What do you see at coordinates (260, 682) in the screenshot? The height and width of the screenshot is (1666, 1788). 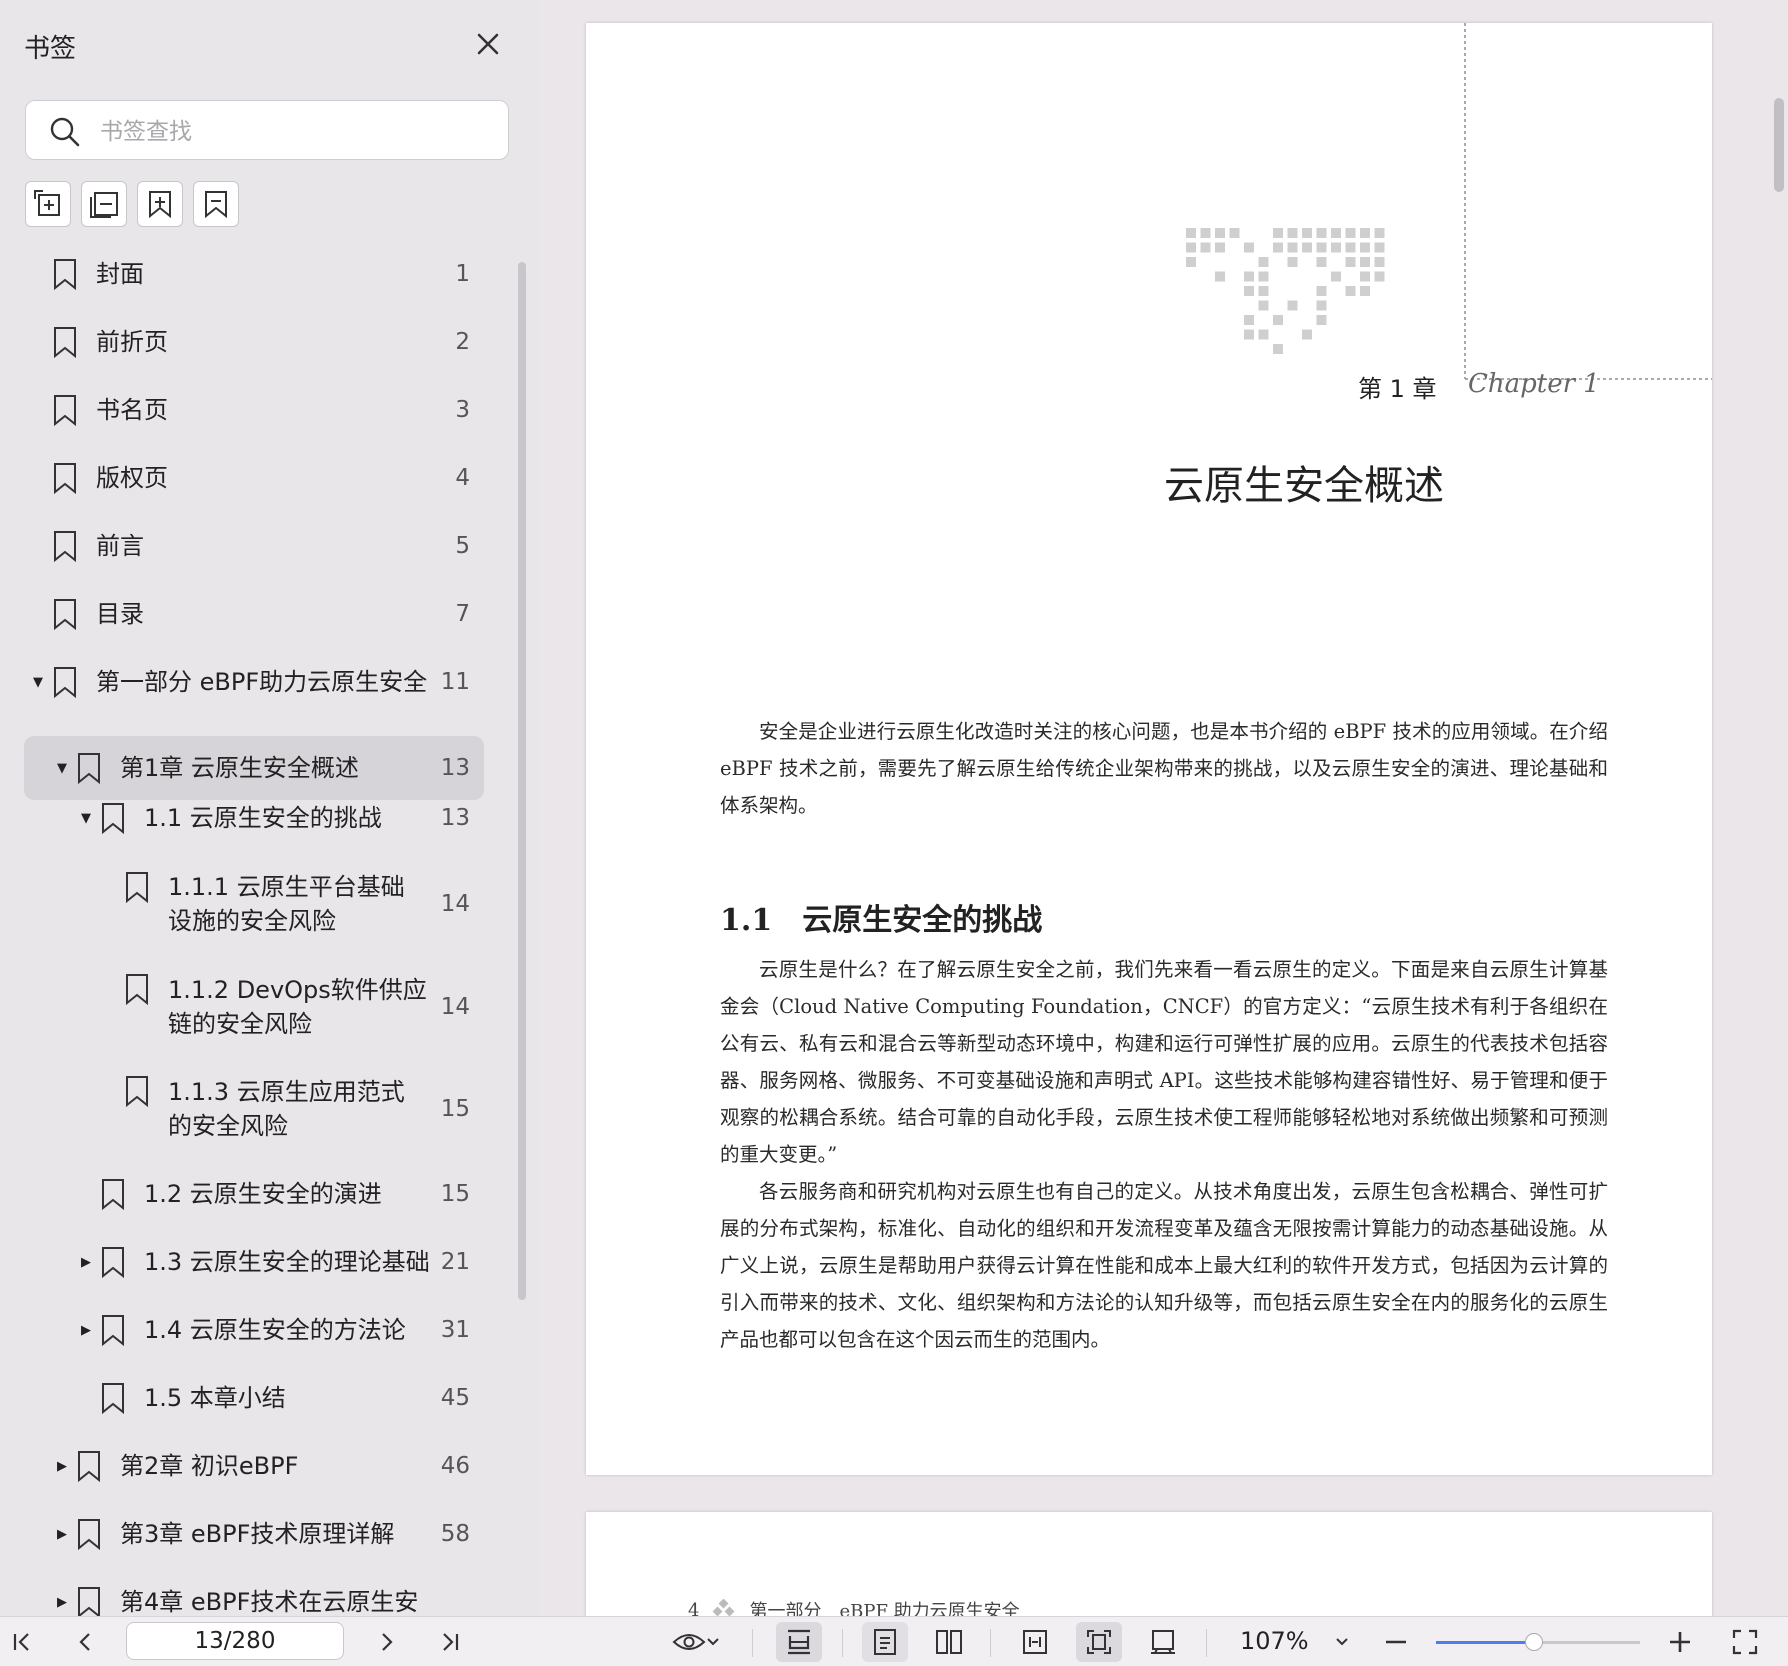 I see `bookmark-item: ▼ 第一部分 eBPF助力云原生安全 11` at bounding box center [260, 682].